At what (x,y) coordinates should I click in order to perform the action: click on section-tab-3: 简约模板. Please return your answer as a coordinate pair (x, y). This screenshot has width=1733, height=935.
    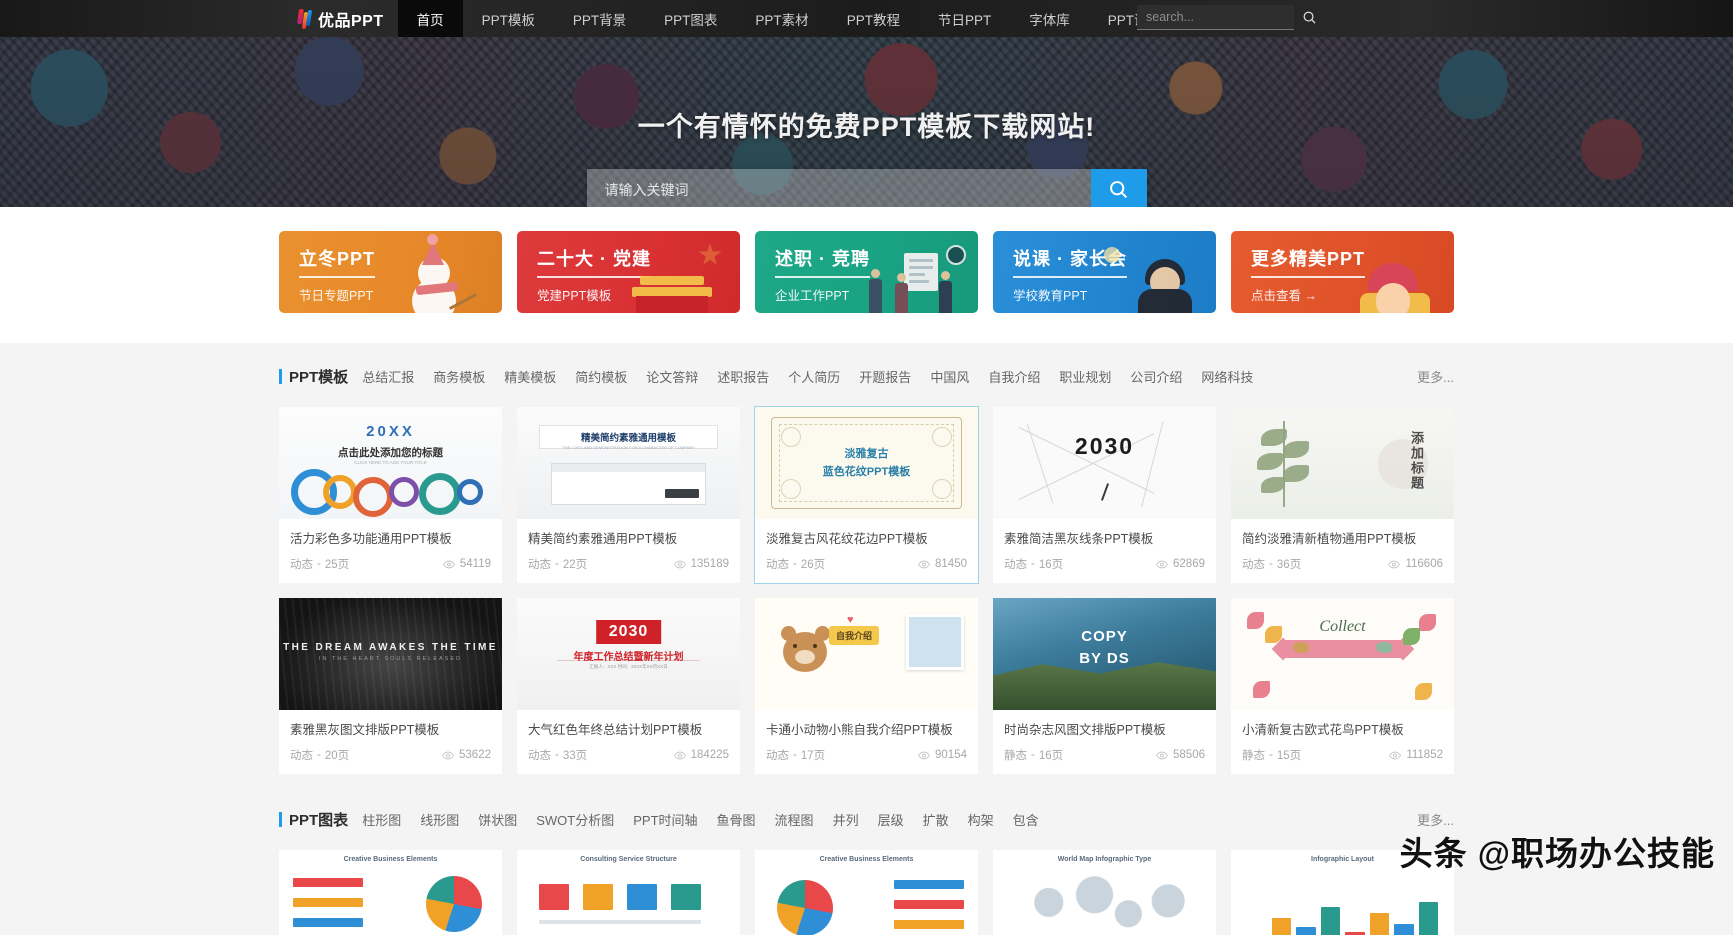
    Looking at the image, I should click on (601, 376).